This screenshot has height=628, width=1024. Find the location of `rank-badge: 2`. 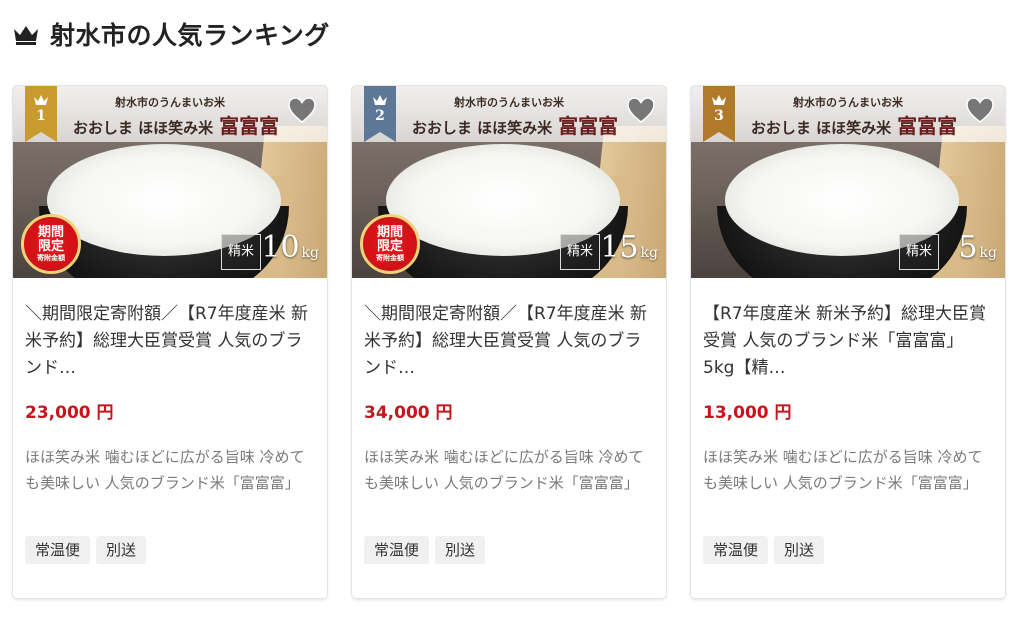

rank-badge: 2 is located at coordinates (380, 114).